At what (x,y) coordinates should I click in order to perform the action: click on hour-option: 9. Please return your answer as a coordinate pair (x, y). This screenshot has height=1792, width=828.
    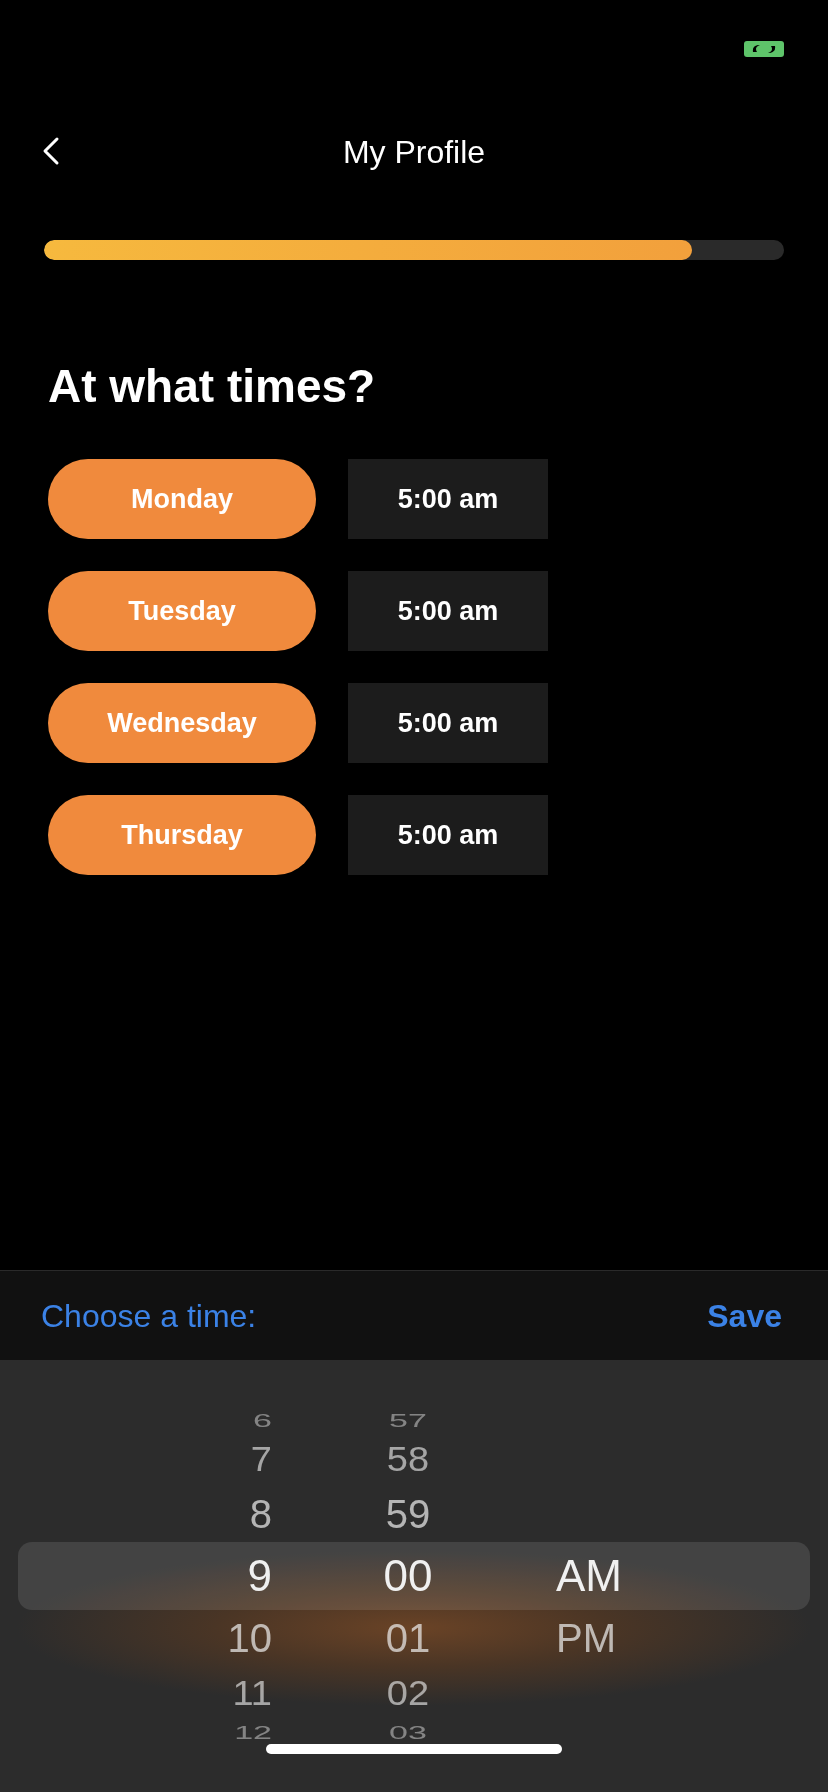
    Looking at the image, I should click on (259, 1576).